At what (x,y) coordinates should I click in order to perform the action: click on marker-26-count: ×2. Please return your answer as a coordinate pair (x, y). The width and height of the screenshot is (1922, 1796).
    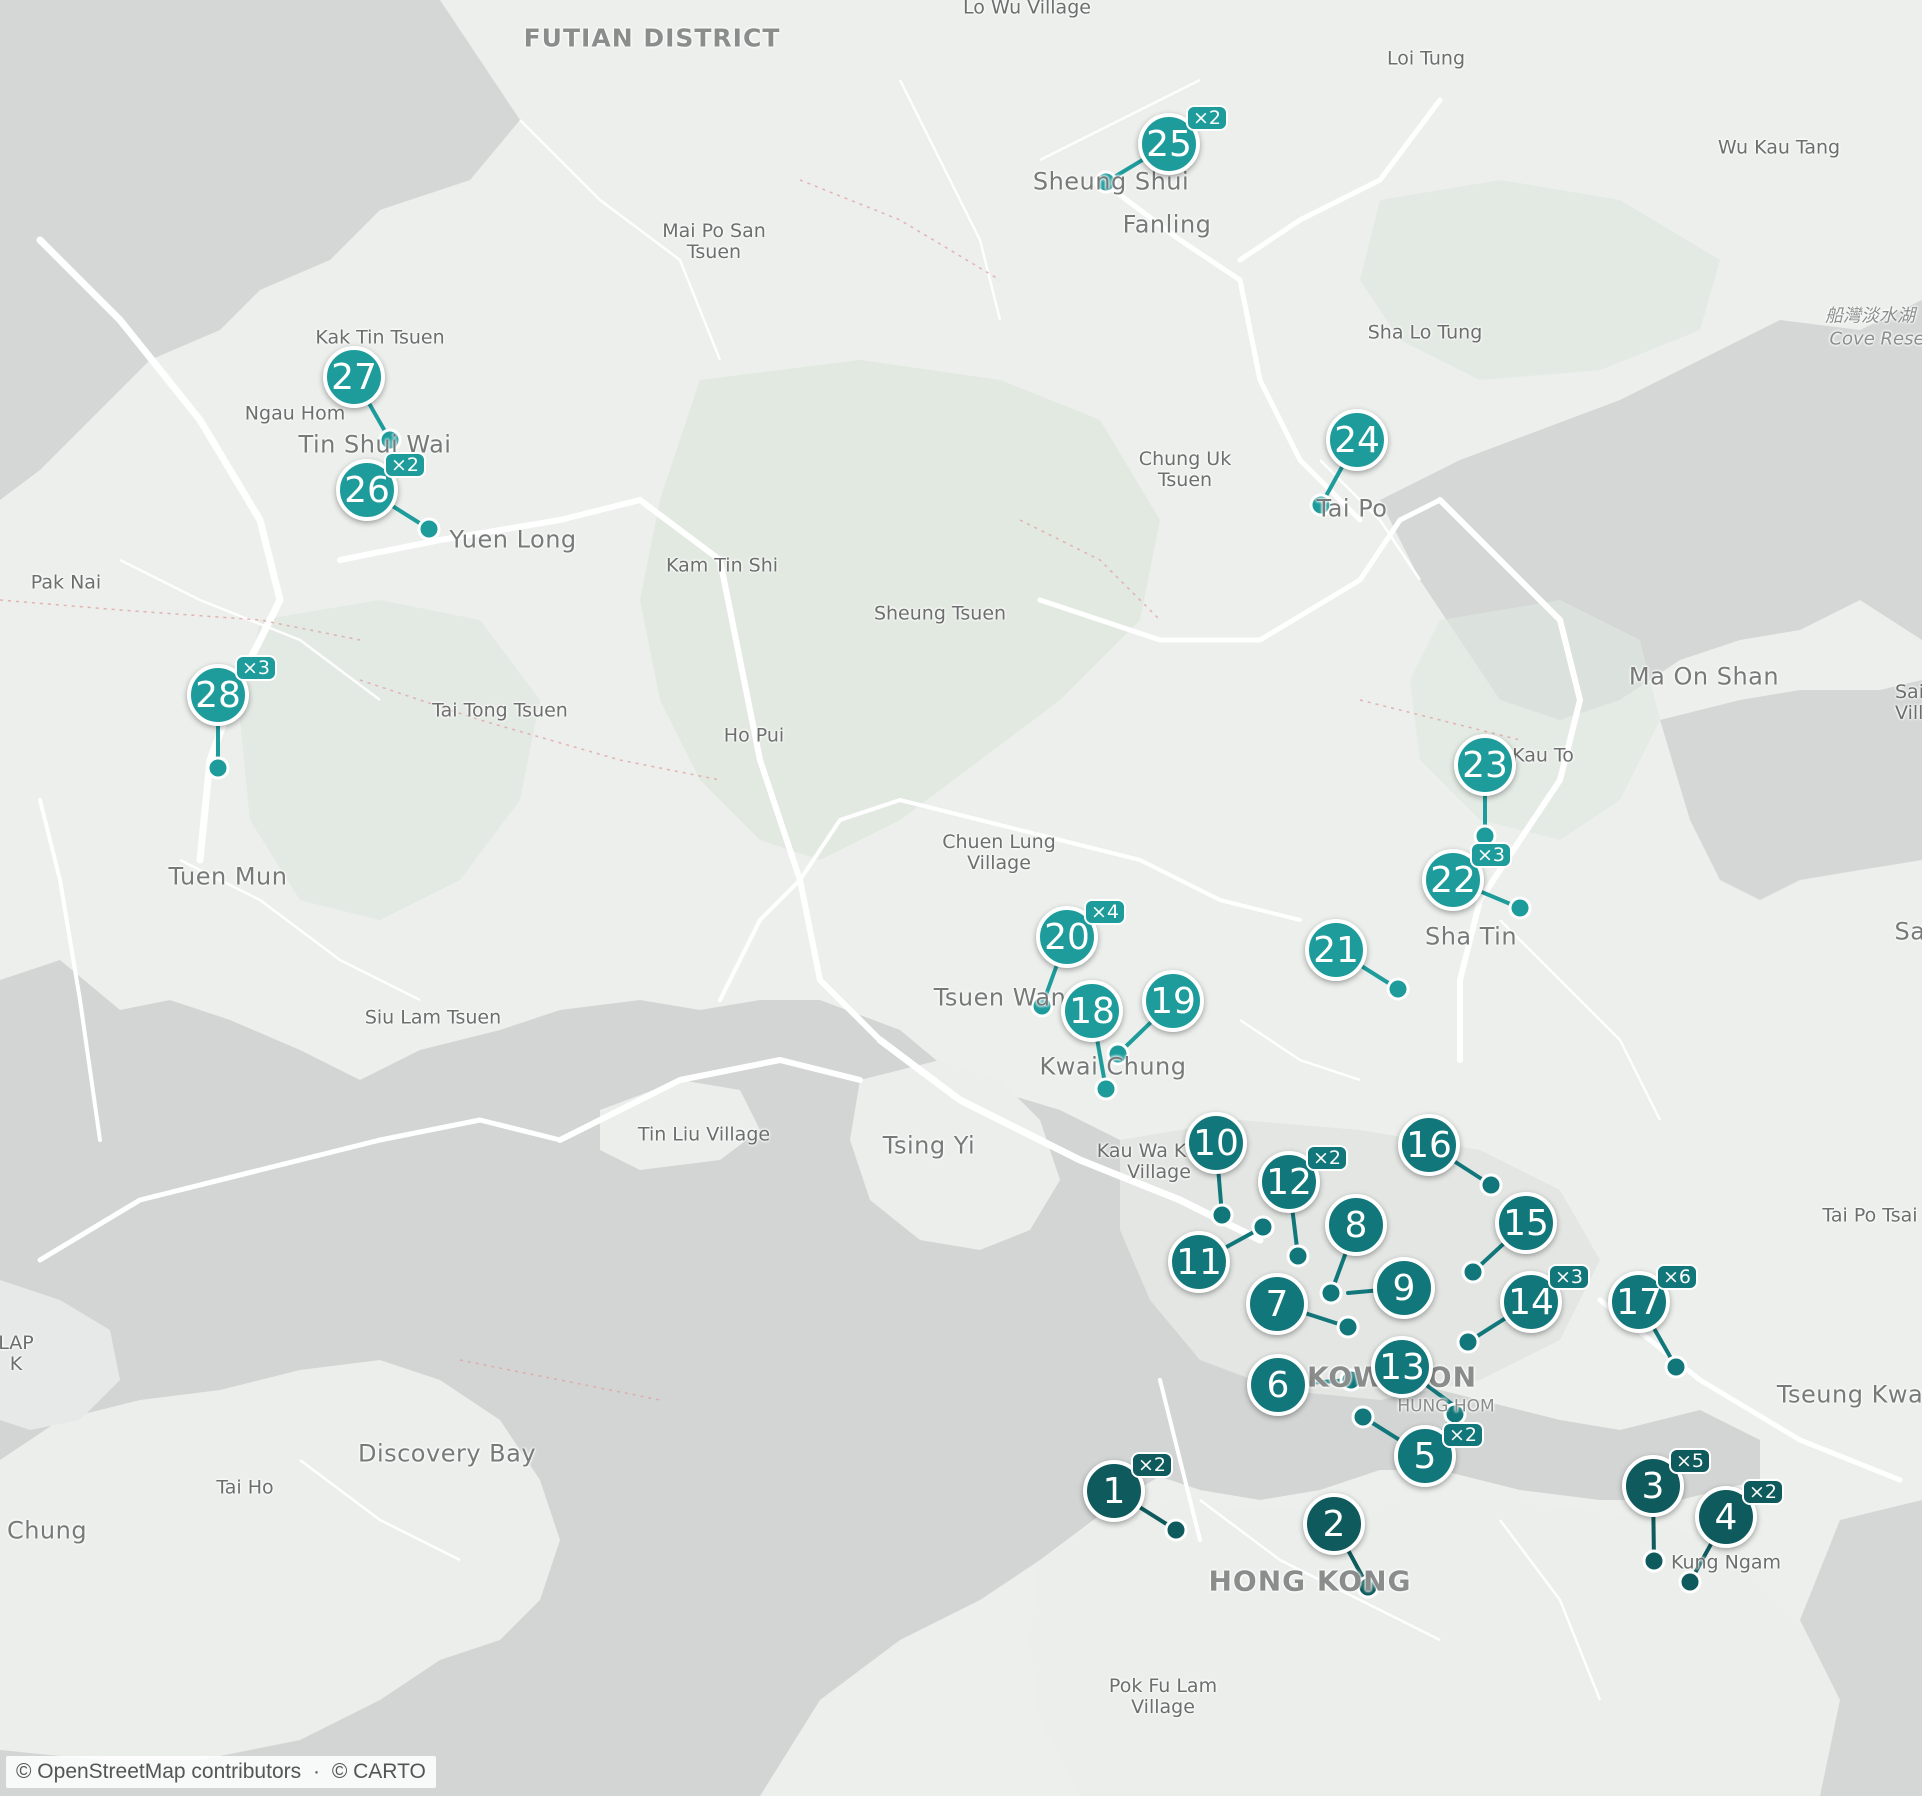
    Looking at the image, I should click on (405, 465).